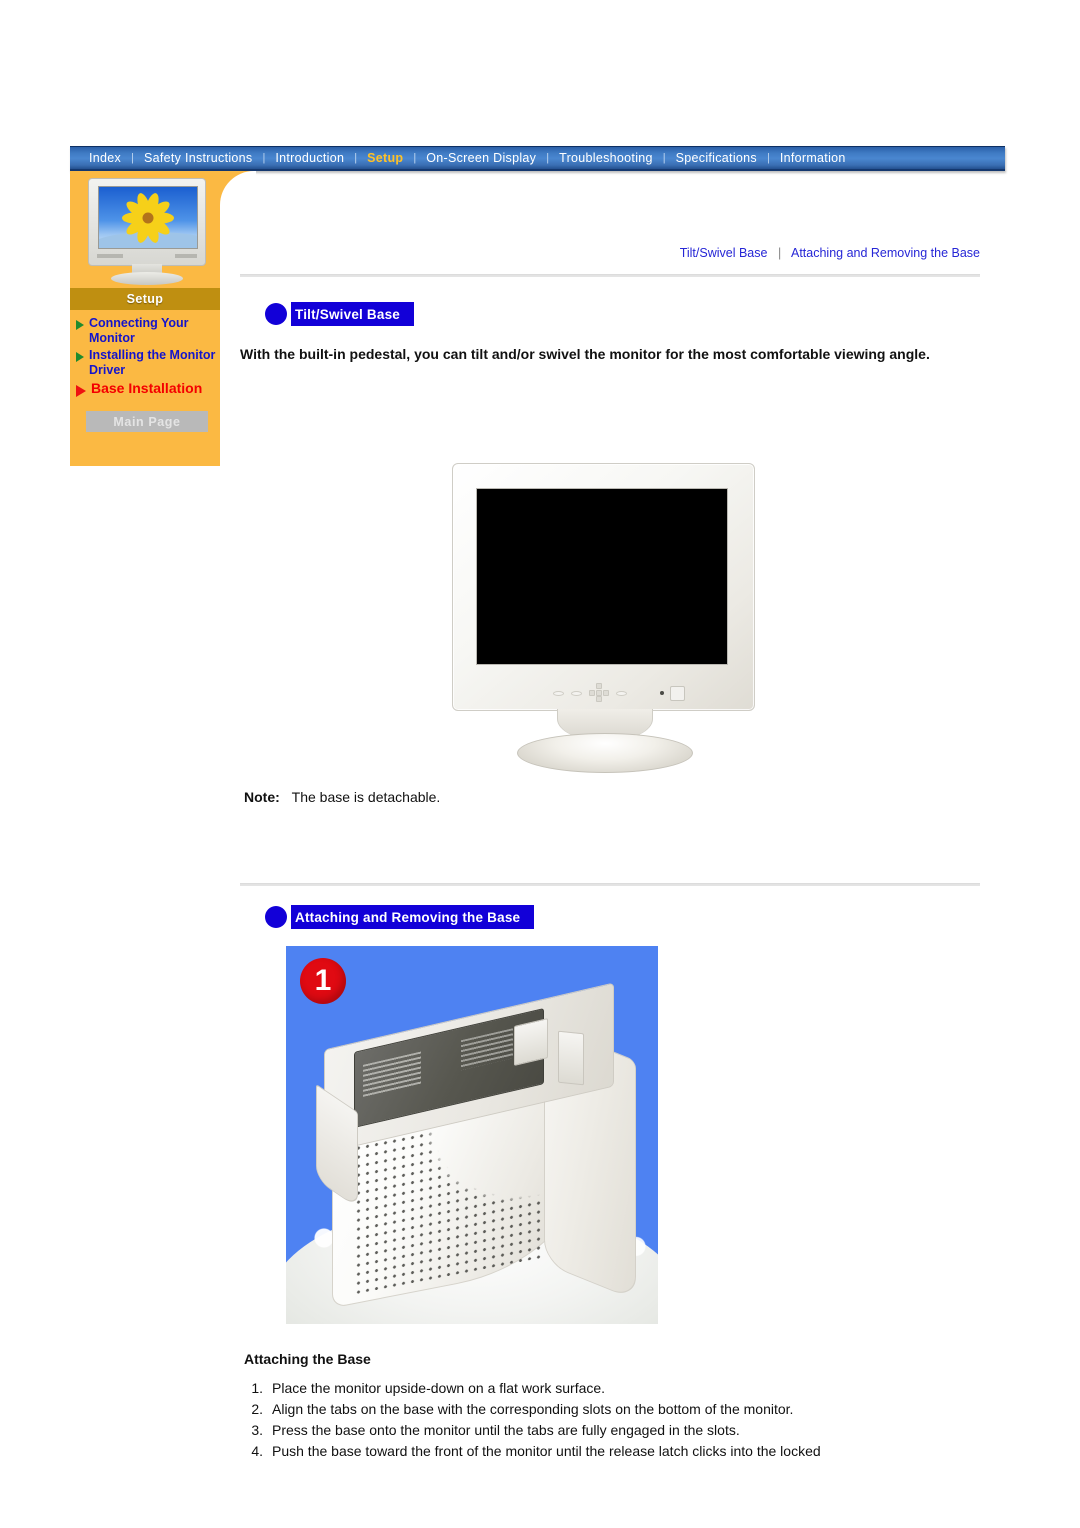  I want to click on section-heading: Tilt/Swivel Base, so click(352, 314).